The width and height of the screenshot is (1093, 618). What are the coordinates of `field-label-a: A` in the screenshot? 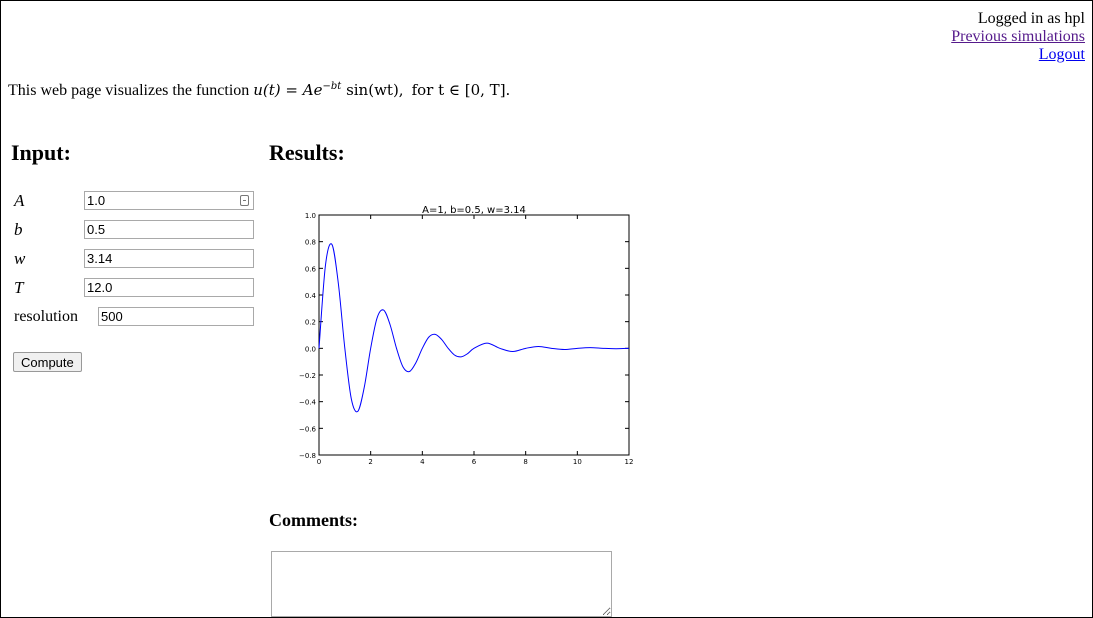 It's located at (19, 200).